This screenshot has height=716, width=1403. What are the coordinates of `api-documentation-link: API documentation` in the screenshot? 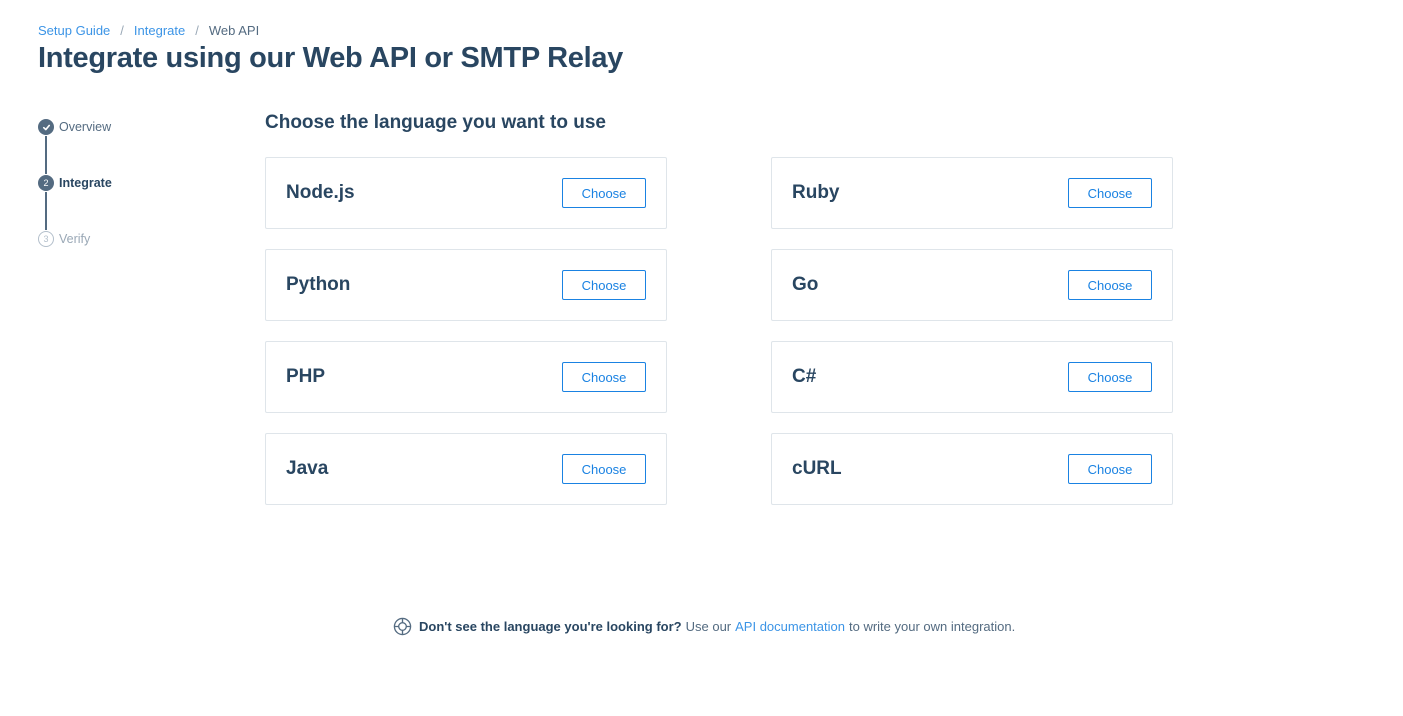 It's located at (790, 626).